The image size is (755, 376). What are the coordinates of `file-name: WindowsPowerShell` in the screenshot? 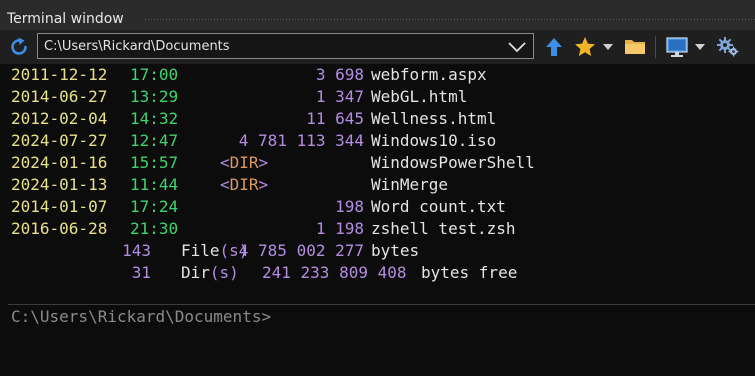 It's located at (453, 162).